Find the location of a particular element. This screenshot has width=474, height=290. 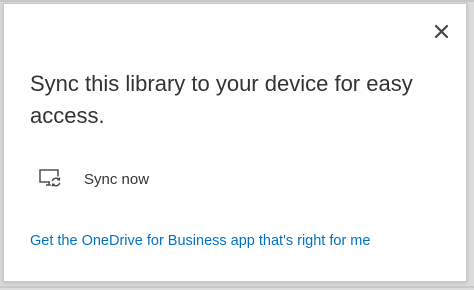

close-button is located at coordinates (442, 32).